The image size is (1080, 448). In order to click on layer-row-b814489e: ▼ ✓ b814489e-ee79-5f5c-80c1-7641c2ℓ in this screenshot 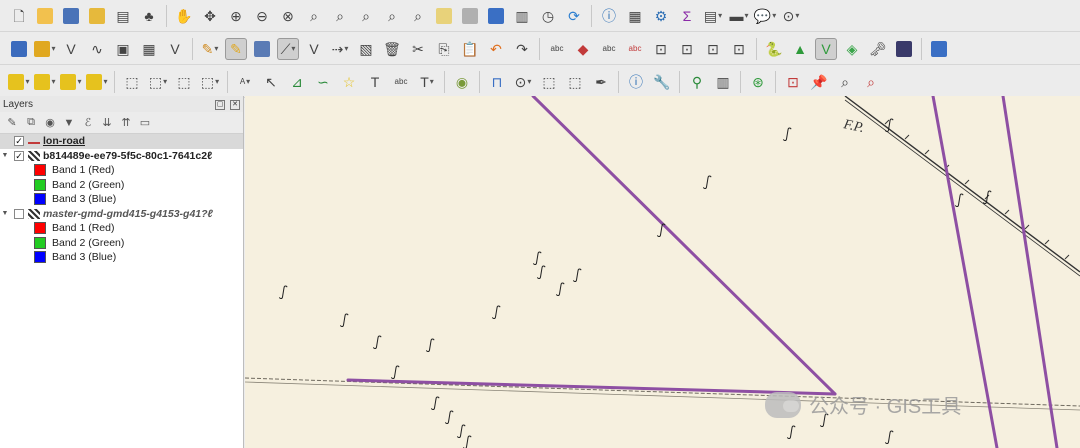, I will do `click(121, 156)`.